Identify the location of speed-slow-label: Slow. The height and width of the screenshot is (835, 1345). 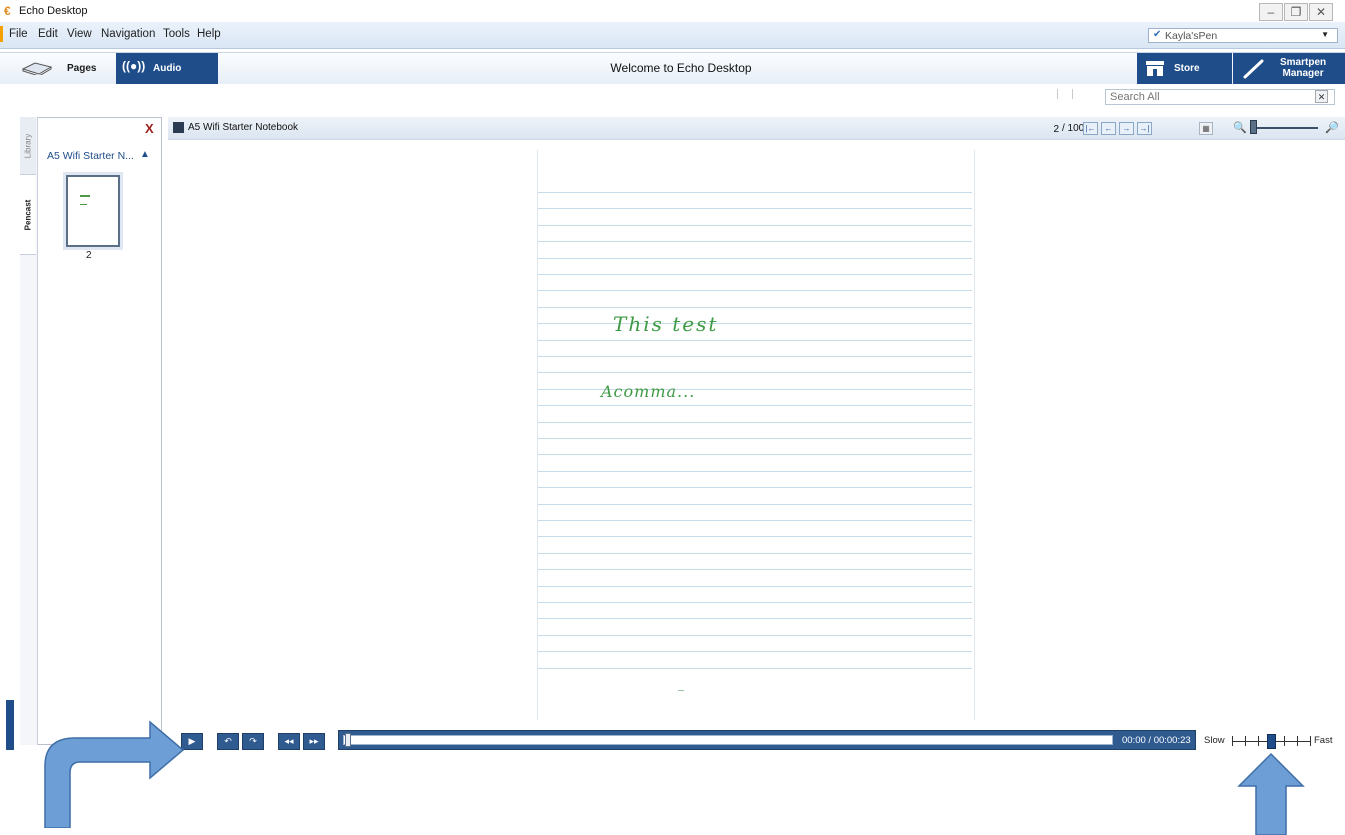
(1214, 740).